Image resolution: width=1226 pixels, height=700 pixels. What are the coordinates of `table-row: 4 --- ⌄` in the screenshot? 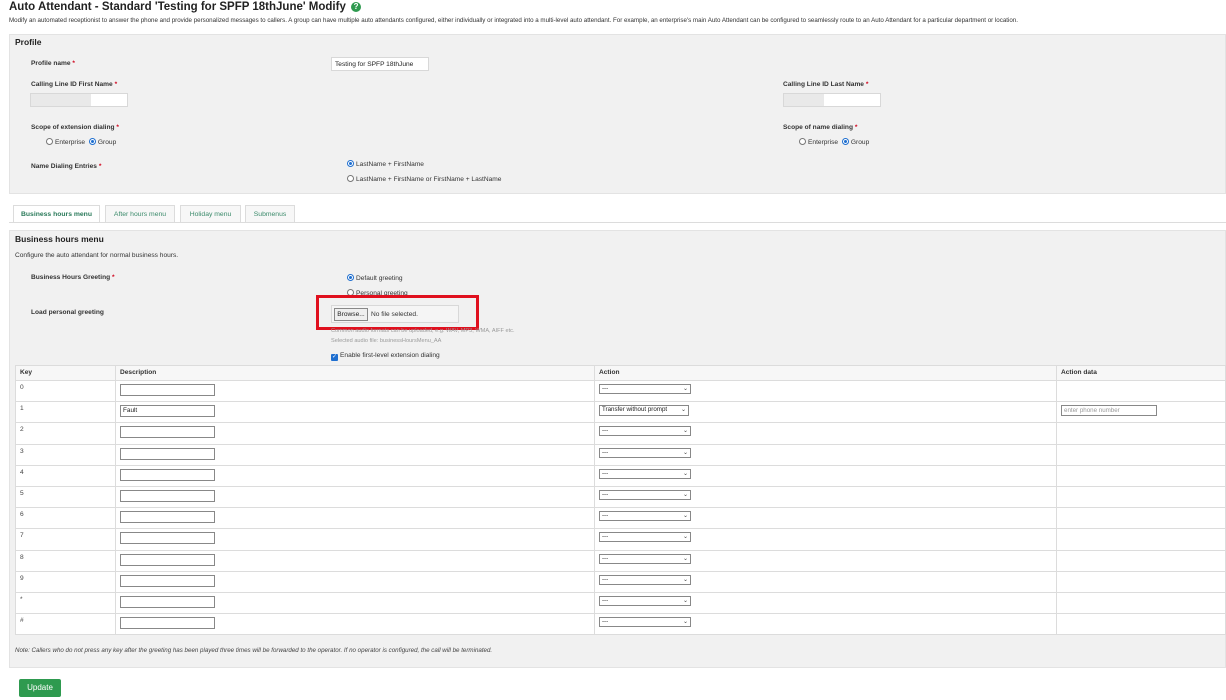 It's located at (620, 475).